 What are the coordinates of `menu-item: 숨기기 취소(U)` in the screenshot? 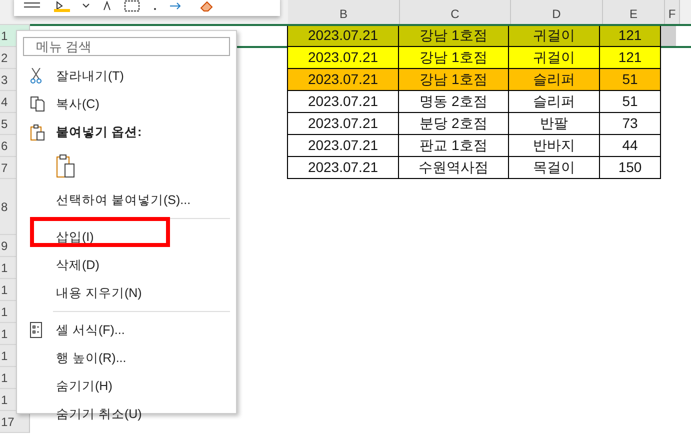 It's located at (99, 414).